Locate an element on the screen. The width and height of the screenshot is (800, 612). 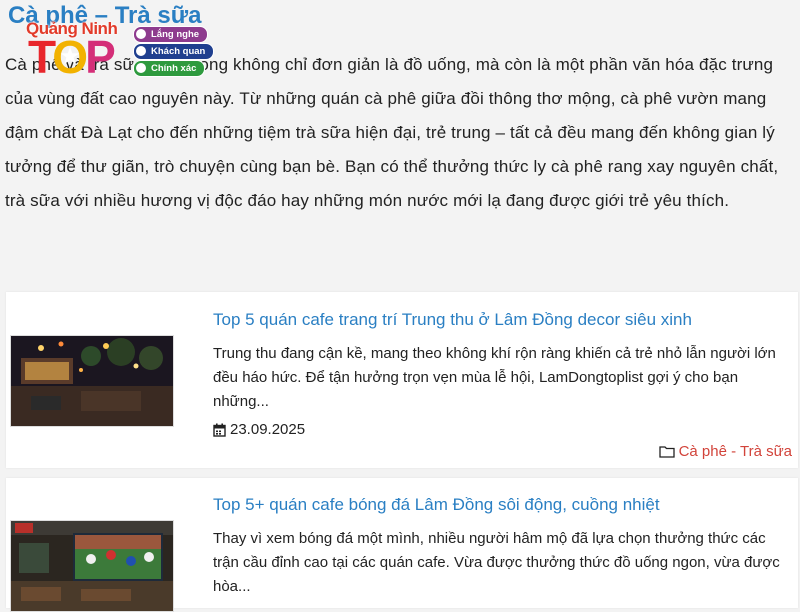
logo-tag: Chính xác is located at coordinates (169, 68).